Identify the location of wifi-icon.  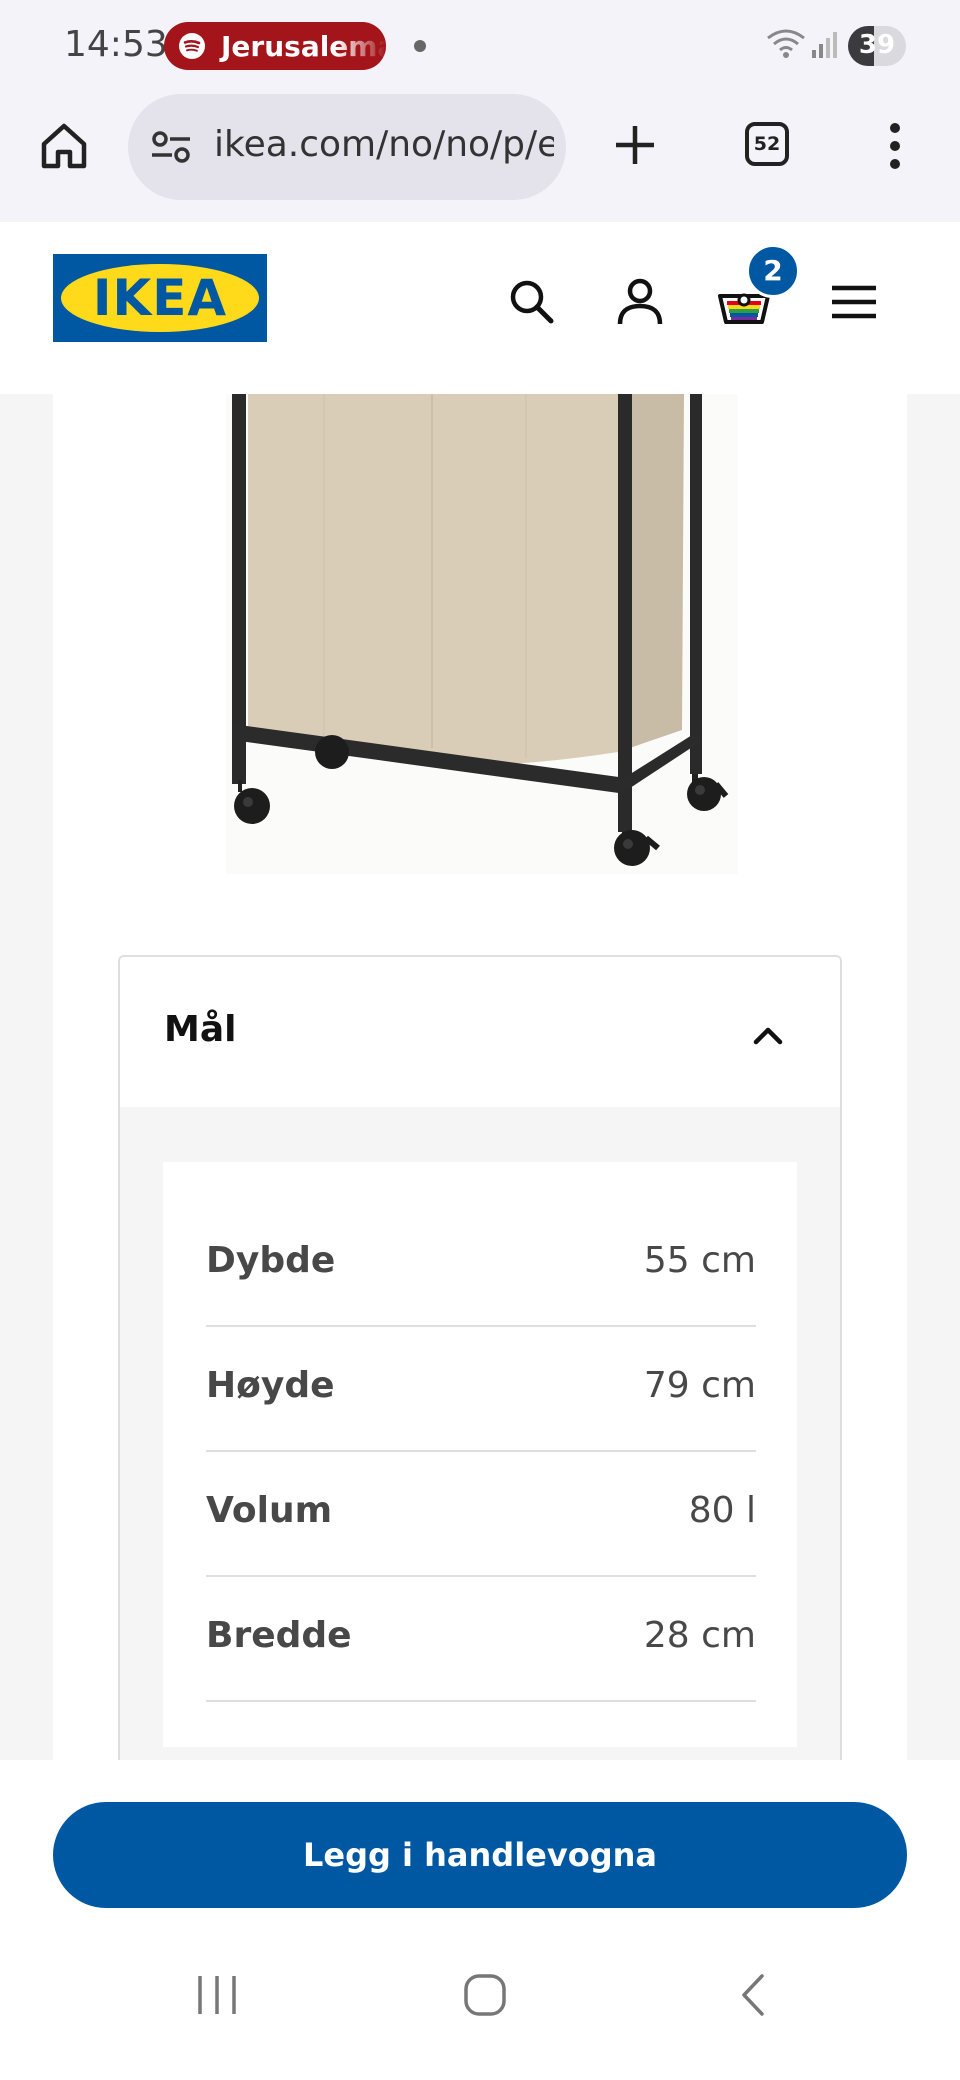
(786, 43).